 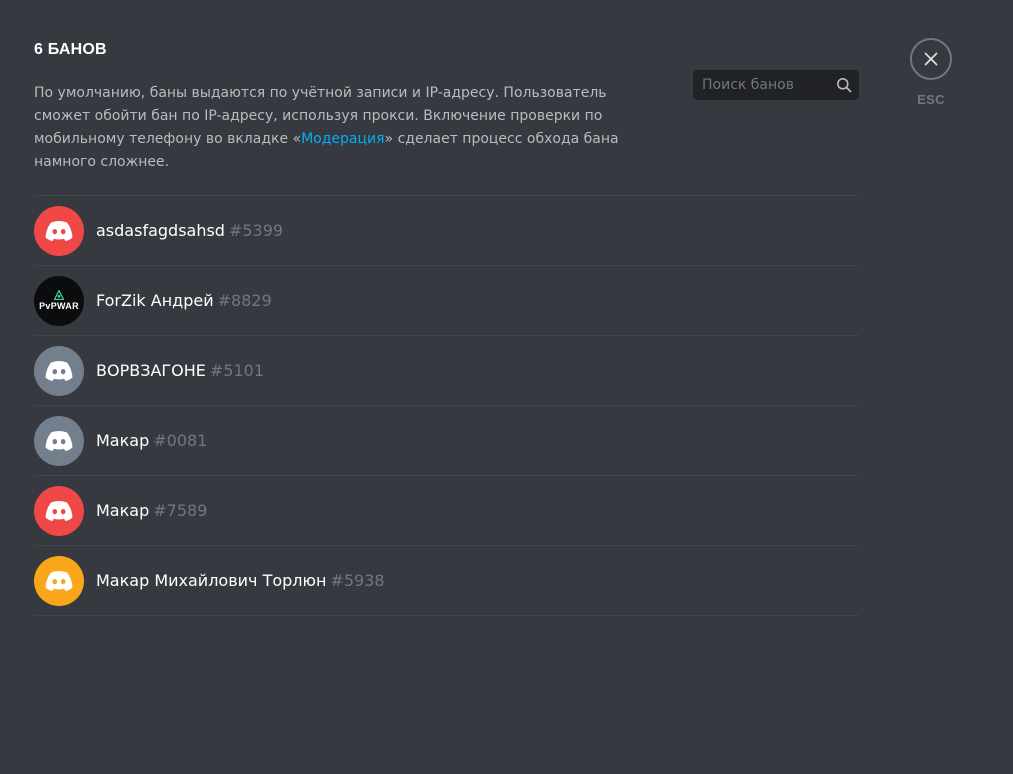 What do you see at coordinates (180, 440) in the screenshot?
I see `user-discriminator: #0081` at bounding box center [180, 440].